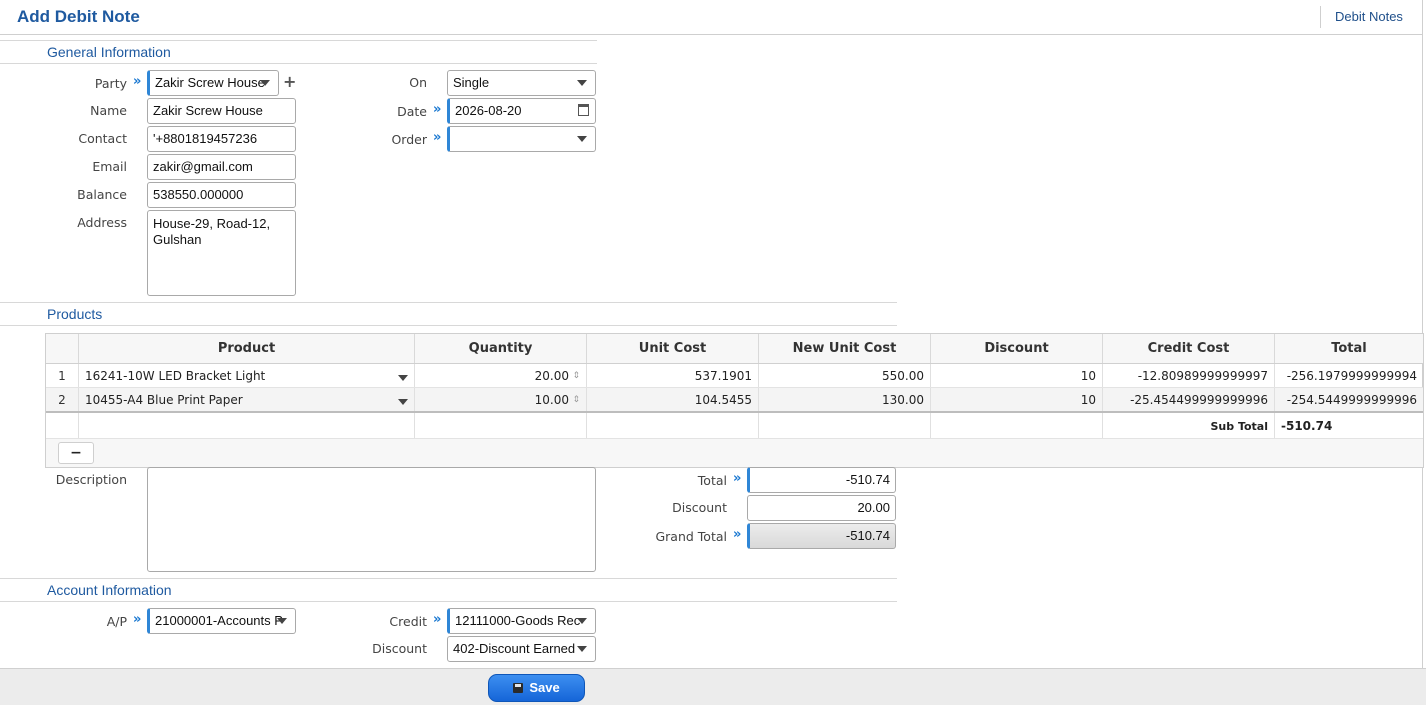 This screenshot has height=705, width=1426. What do you see at coordinates (109, 52) in the screenshot?
I see `general-information-title: General Information` at bounding box center [109, 52].